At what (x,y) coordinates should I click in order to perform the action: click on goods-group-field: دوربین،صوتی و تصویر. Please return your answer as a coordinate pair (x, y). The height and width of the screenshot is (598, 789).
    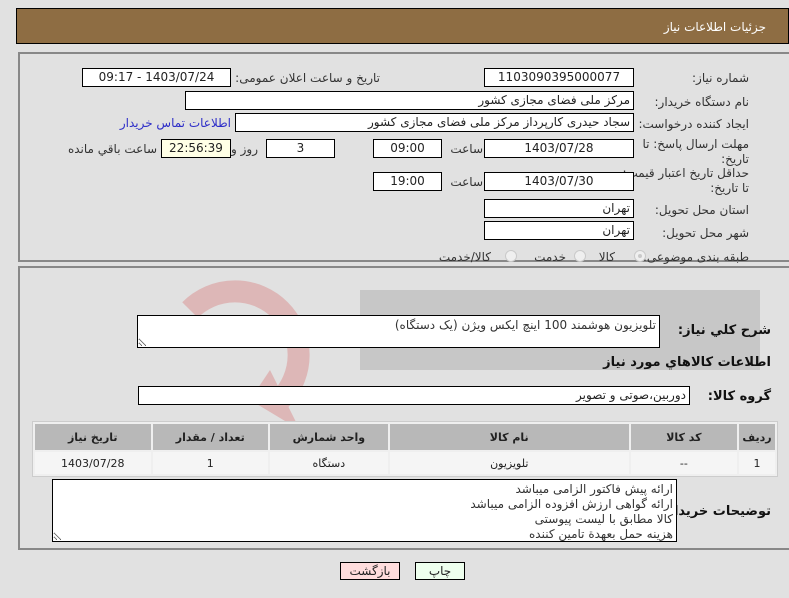
    Looking at the image, I should click on (414, 395).